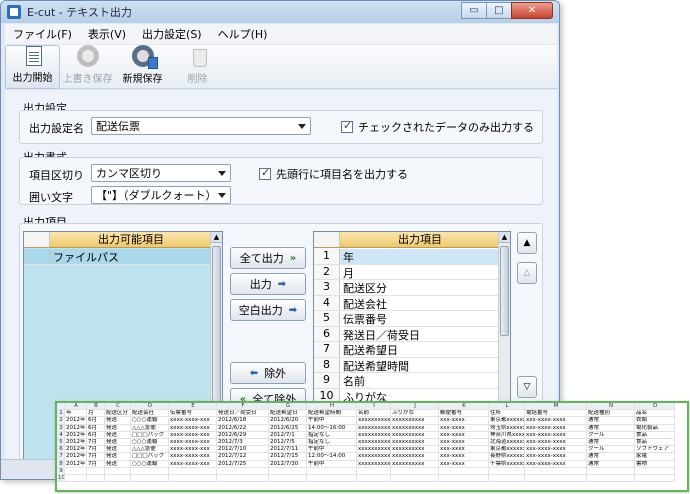 This screenshot has height=494, width=690. What do you see at coordinates (172, 34) in the screenshot?
I see `menu-output-settings: 出力設定(S)` at bounding box center [172, 34].